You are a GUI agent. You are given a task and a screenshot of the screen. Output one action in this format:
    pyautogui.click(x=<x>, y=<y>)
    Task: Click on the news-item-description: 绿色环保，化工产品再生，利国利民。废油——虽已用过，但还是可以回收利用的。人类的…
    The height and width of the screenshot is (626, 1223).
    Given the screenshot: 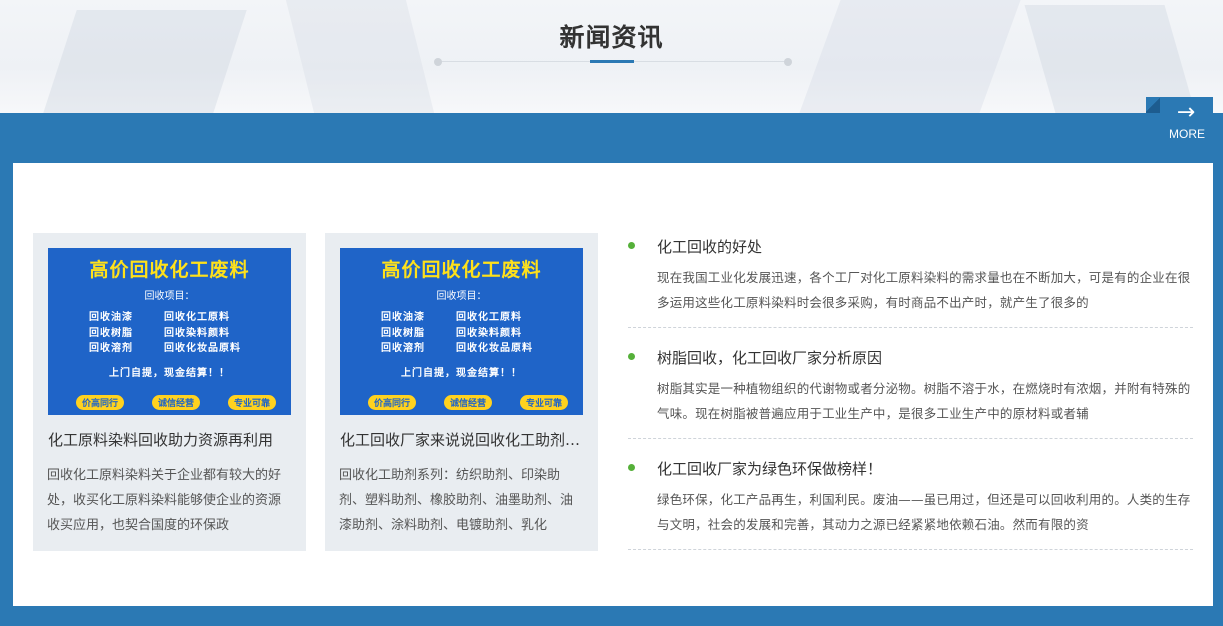 What is the action you would take?
    pyautogui.click(x=924, y=512)
    